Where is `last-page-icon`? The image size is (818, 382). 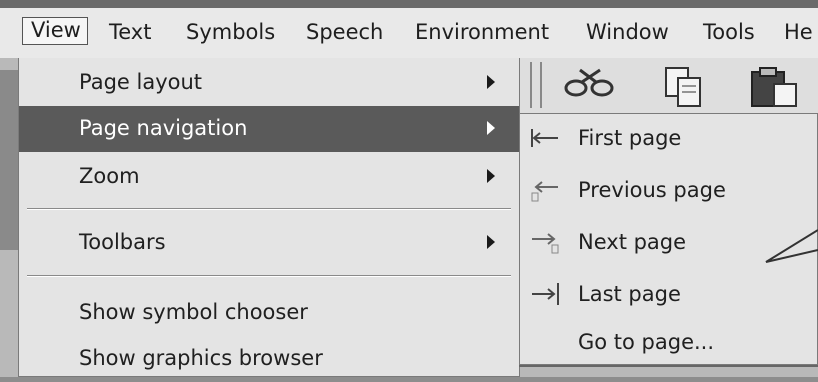
last-page-icon is located at coordinates (545, 294).